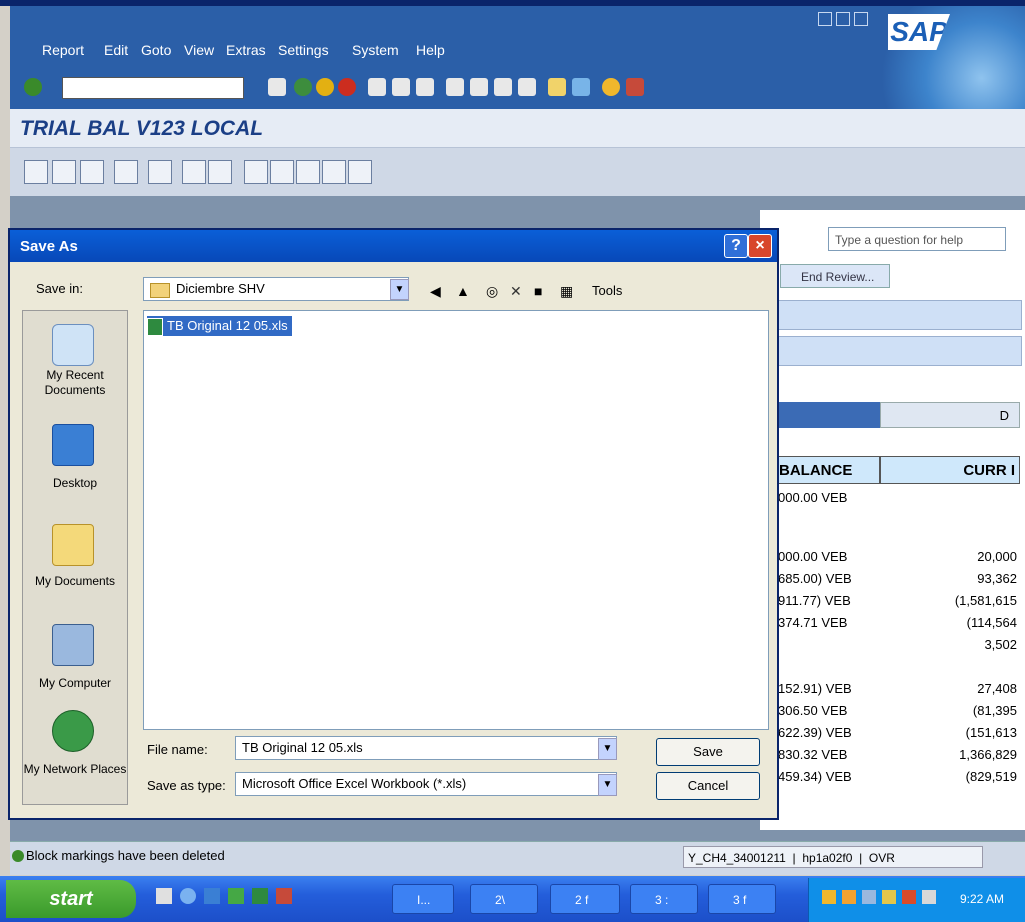 The height and width of the screenshot is (922, 1025). What do you see at coordinates (986, 600) in the screenshot?
I see `curr-cell: (1,581,615` at bounding box center [986, 600].